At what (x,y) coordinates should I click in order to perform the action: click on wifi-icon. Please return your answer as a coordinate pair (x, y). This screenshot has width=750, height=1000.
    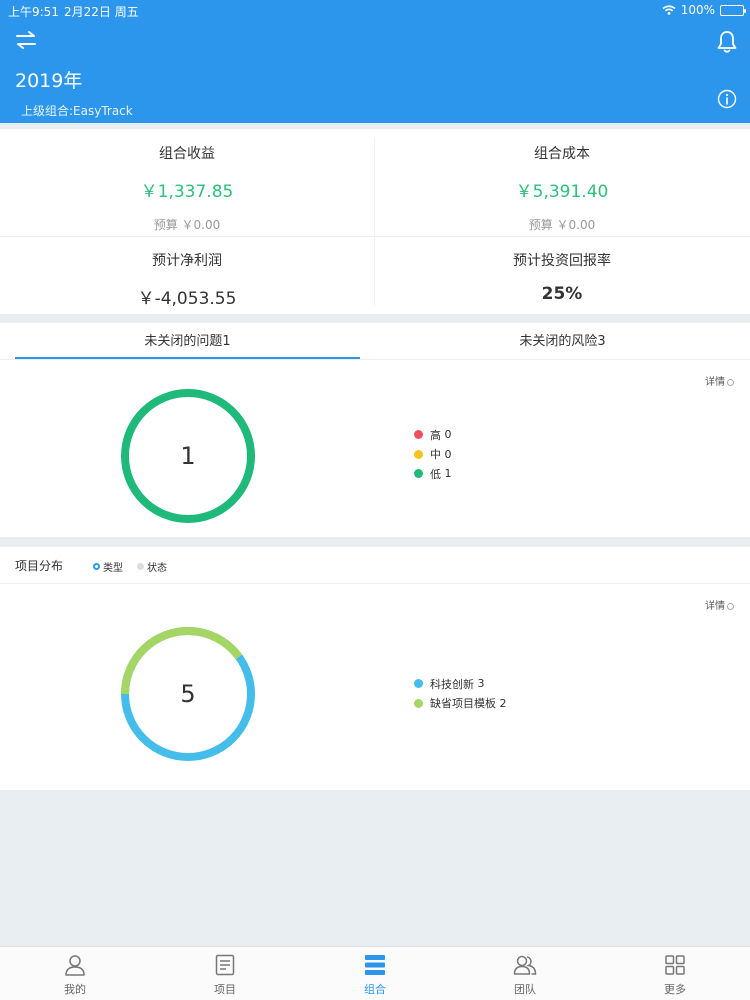
    Looking at the image, I should click on (669, 10).